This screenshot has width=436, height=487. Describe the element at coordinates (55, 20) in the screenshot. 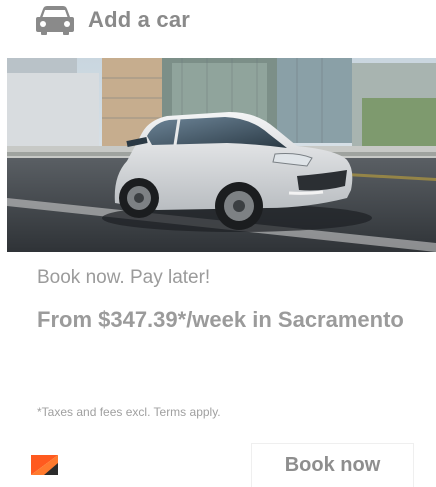

I see `car-icon` at that location.